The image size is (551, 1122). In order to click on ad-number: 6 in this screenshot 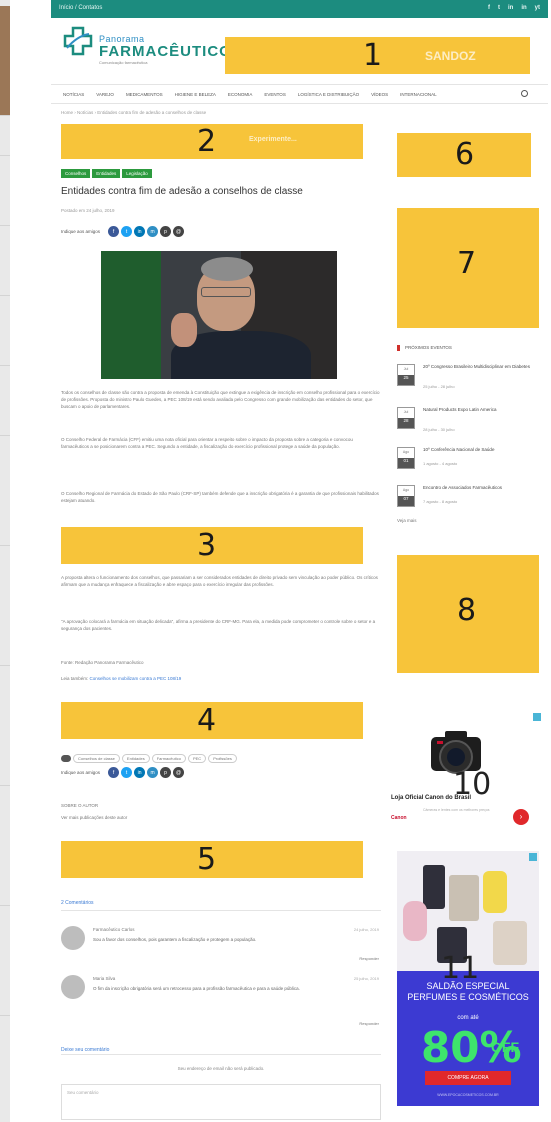, I will do `click(465, 154)`.